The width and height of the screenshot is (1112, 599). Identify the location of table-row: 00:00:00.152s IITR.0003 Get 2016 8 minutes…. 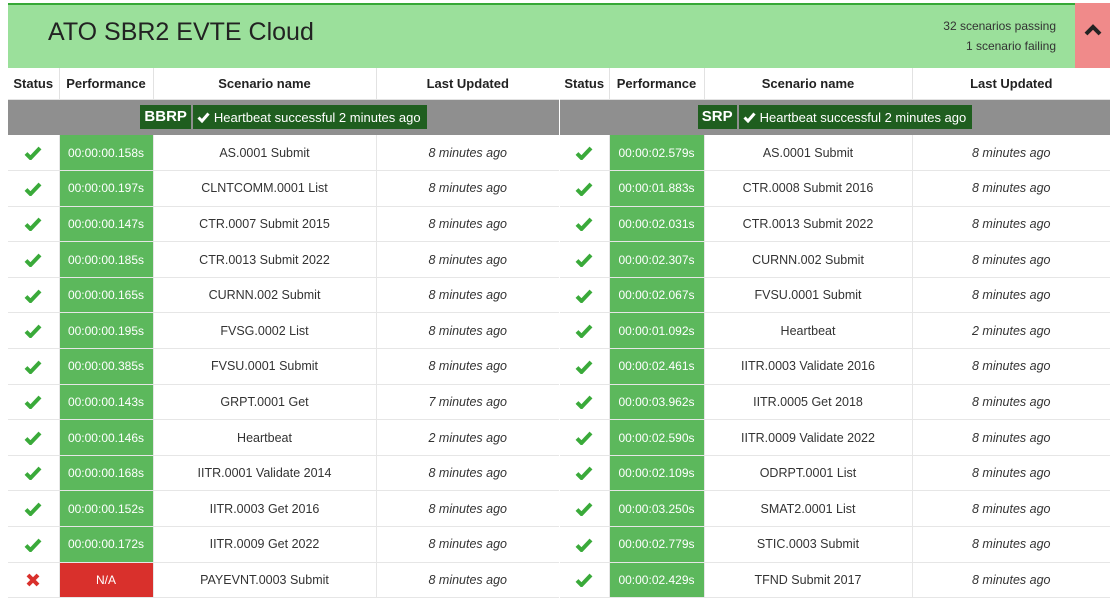
(283, 509).